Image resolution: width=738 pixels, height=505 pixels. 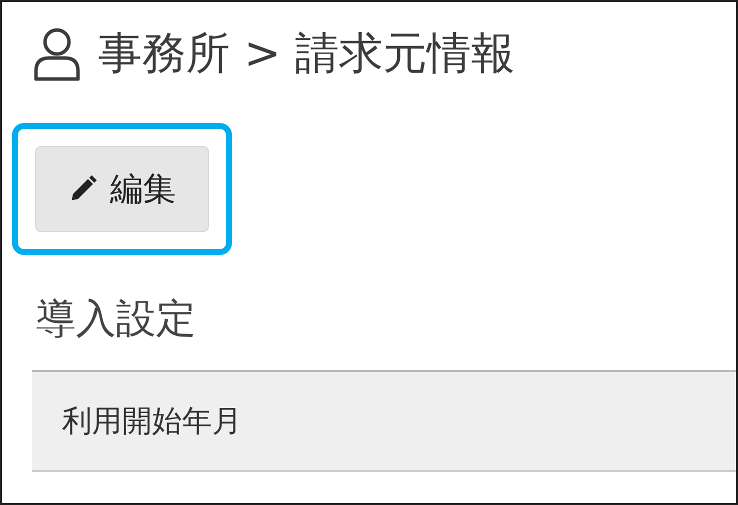 What do you see at coordinates (306, 54) in the screenshot?
I see `breadcrumb: 事務所 > 請求元情報` at bounding box center [306, 54].